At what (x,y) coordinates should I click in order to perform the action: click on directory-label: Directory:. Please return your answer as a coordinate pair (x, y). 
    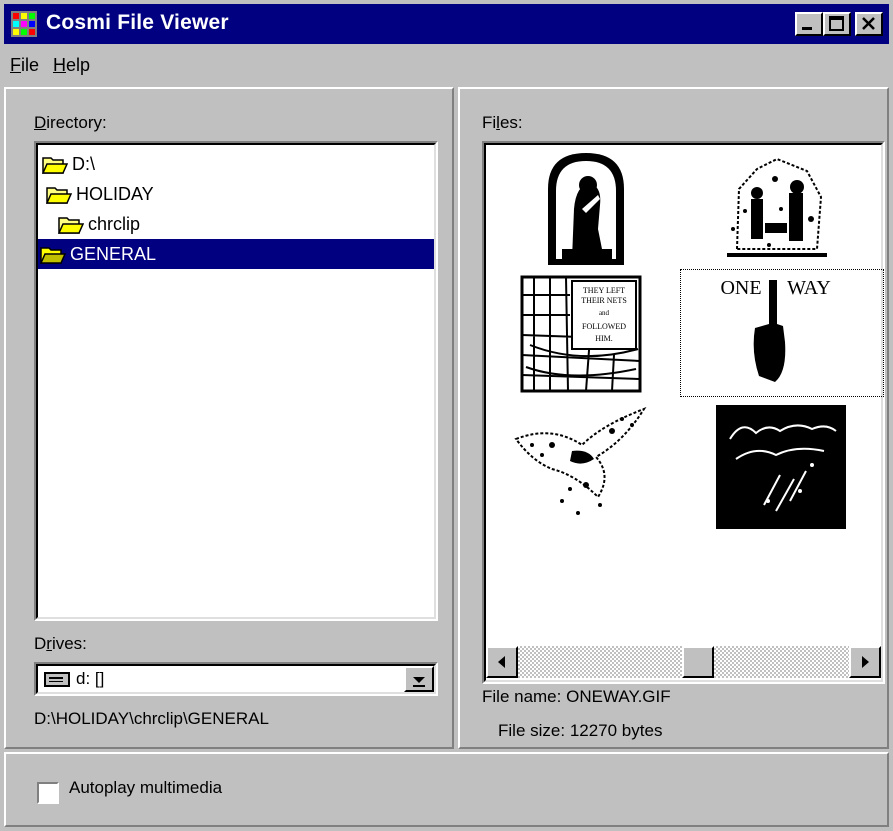
    Looking at the image, I should click on (70, 122).